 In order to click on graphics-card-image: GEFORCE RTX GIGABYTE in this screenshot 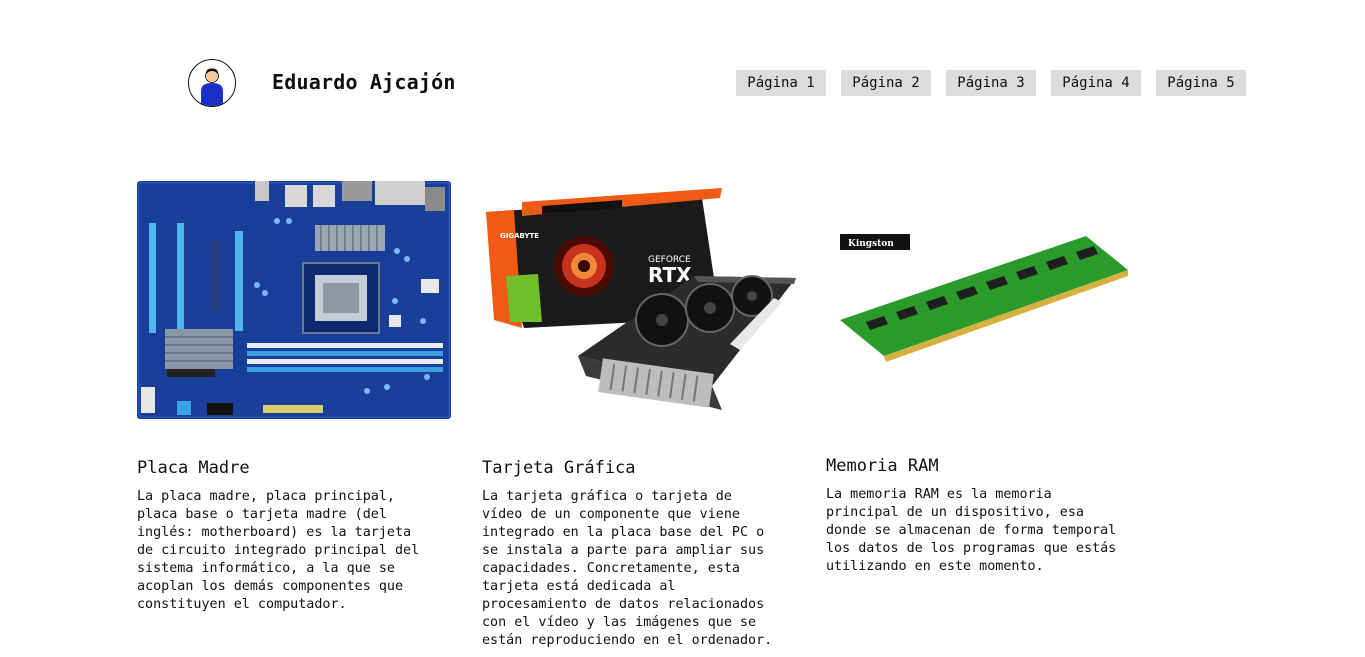, I will do `click(642, 300)`.